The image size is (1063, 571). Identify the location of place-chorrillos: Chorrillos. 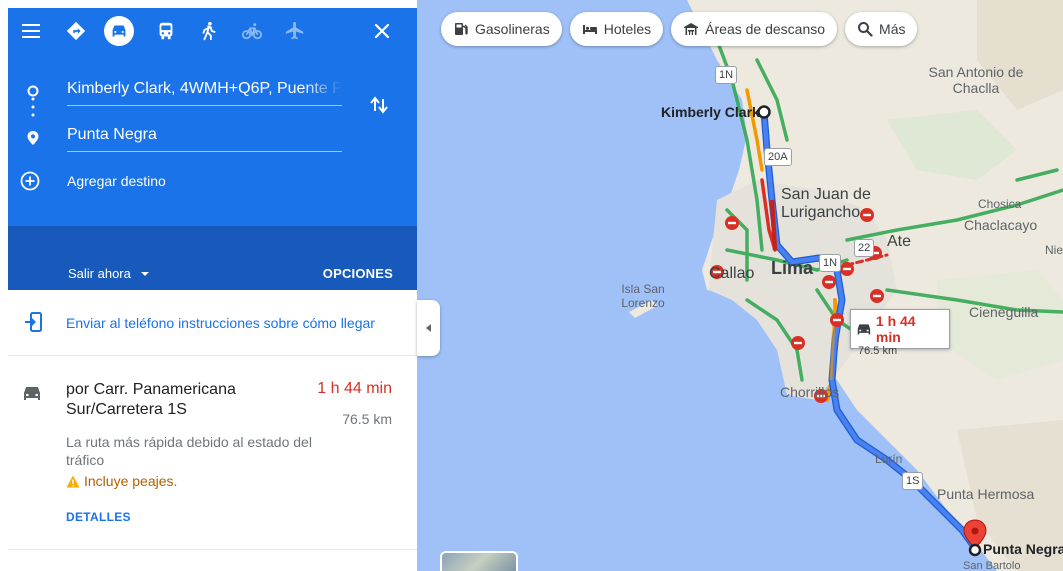
(810, 392).